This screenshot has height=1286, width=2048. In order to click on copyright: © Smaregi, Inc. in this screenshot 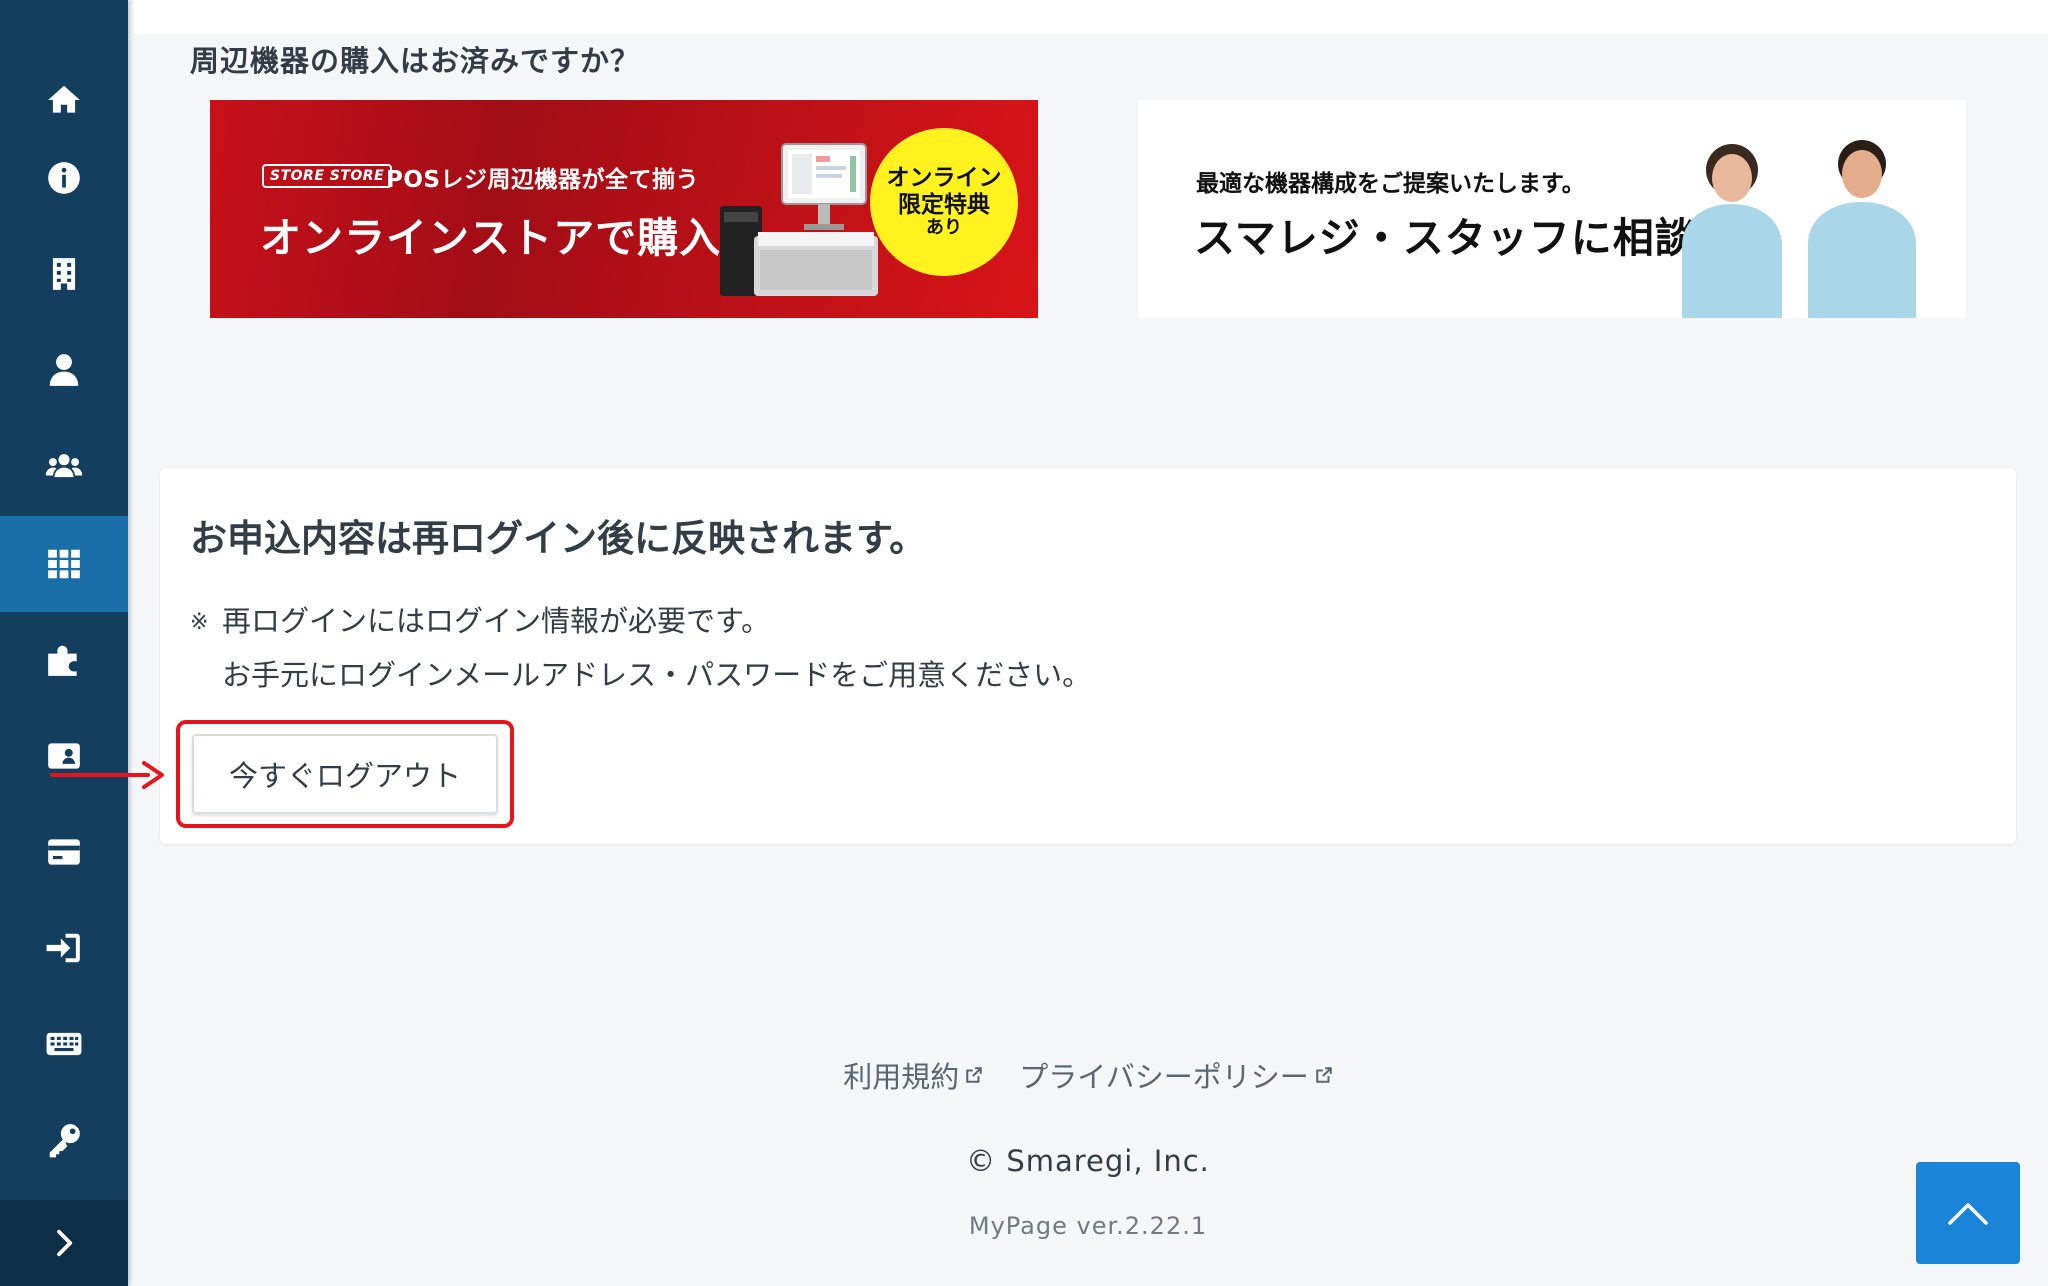, I will do `click(1088, 1161)`.